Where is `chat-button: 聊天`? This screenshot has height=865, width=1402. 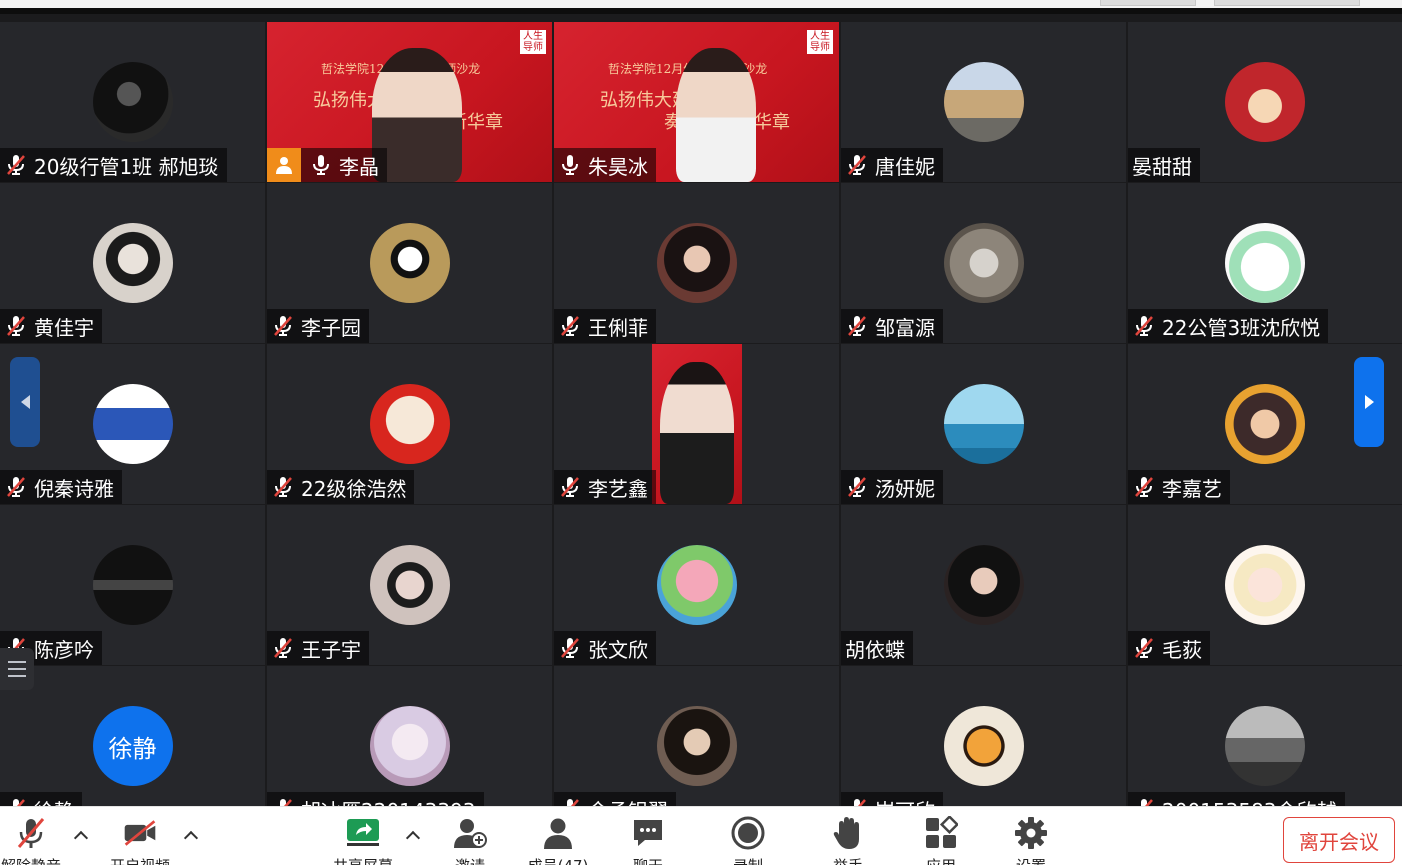 chat-button: 聊天 is located at coordinates (648, 840).